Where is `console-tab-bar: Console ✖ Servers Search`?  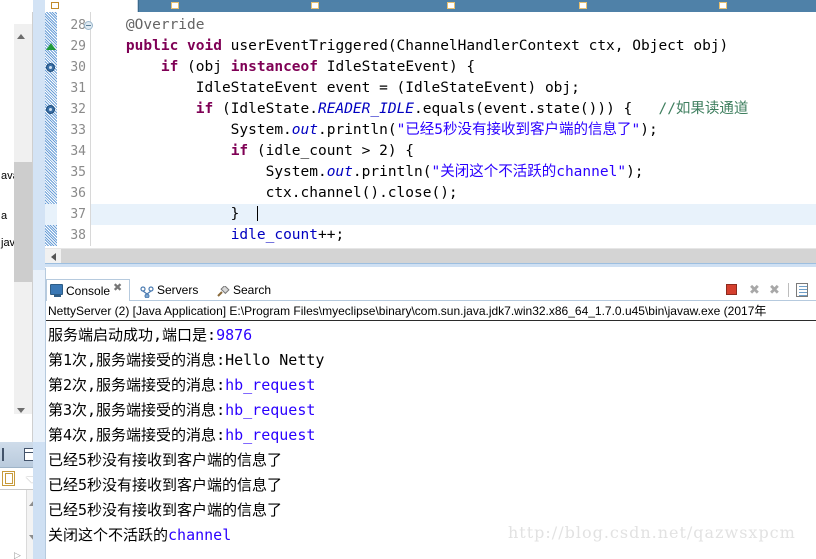 console-tab-bar: Console ✖ Servers Search is located at coordinates (431, 290).